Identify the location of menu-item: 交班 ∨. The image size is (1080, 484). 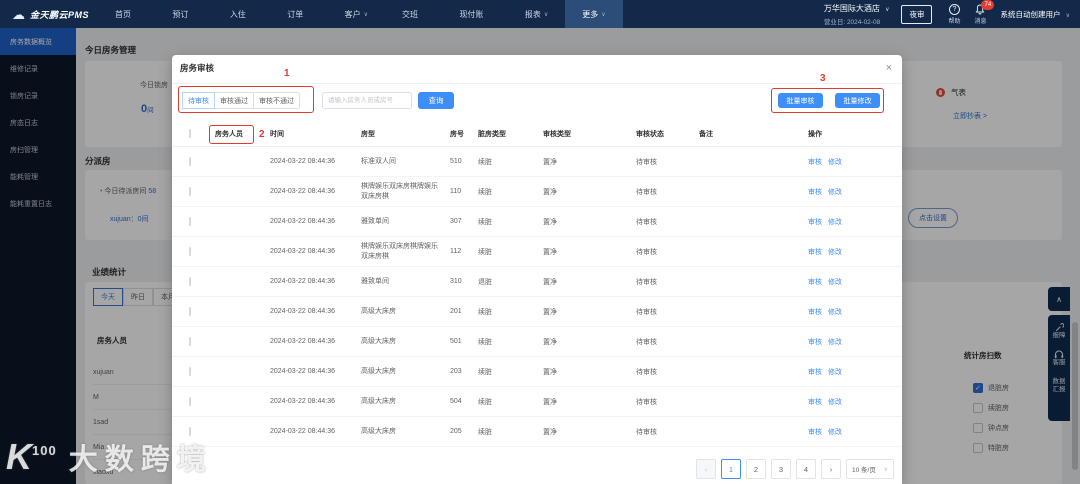
(413, 14).